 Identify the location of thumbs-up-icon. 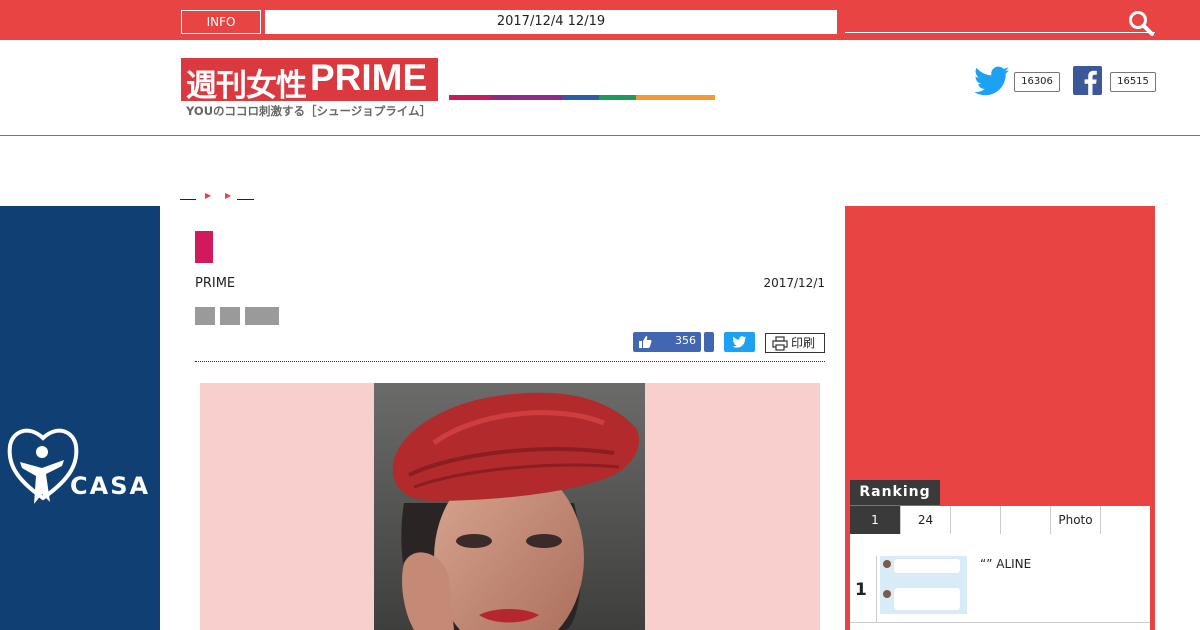
(645, 342).